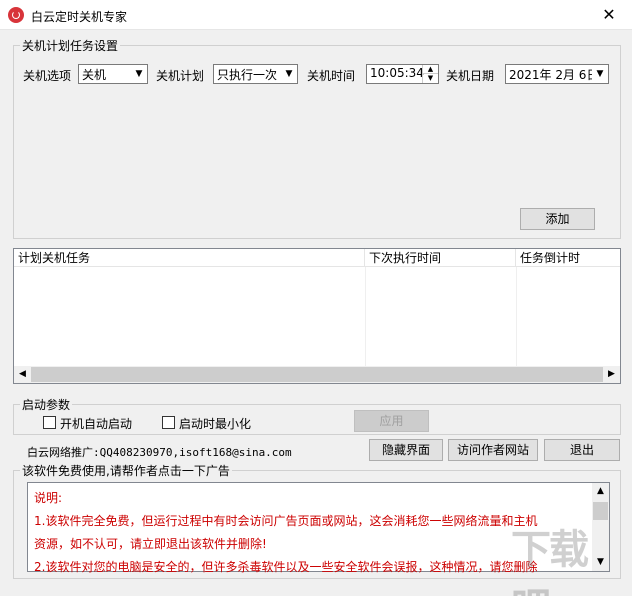 The image size is (632, 596). I want to click on apply-button: 应用, so click(391, 421).